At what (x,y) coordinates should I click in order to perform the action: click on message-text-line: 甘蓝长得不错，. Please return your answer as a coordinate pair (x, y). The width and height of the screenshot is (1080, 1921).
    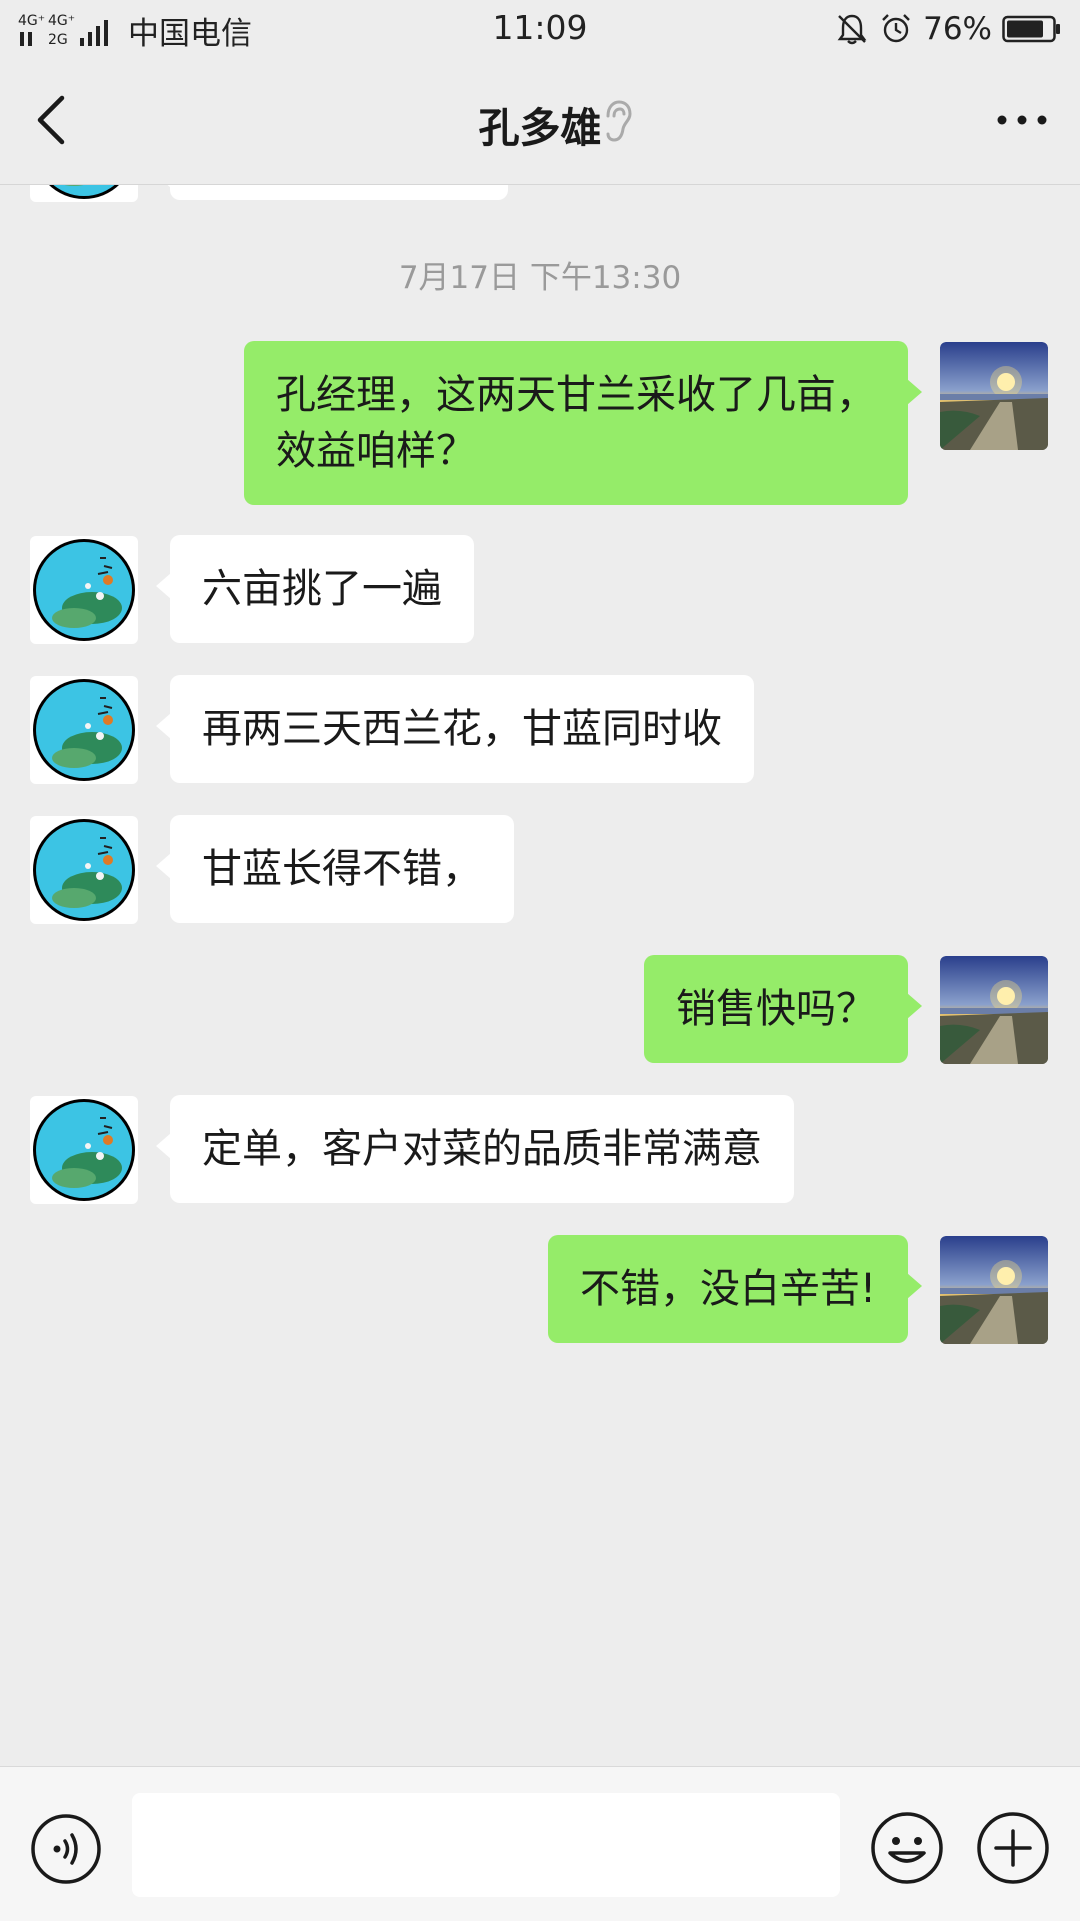
    Looking at the image, I should click on (342, 869).